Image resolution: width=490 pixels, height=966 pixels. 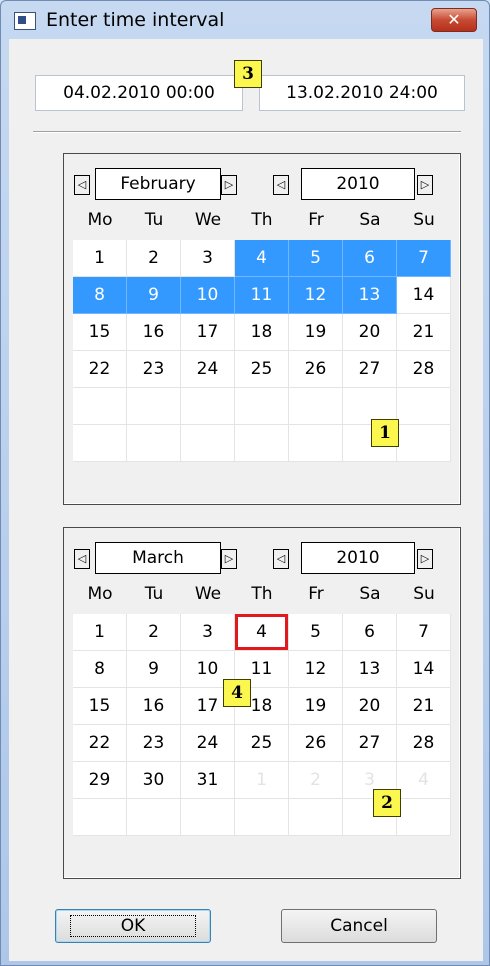 What do you see at coordinates (100, 220) in the screenshot?
I see `weekday-label: Mo` at bounding box center [100, 220].